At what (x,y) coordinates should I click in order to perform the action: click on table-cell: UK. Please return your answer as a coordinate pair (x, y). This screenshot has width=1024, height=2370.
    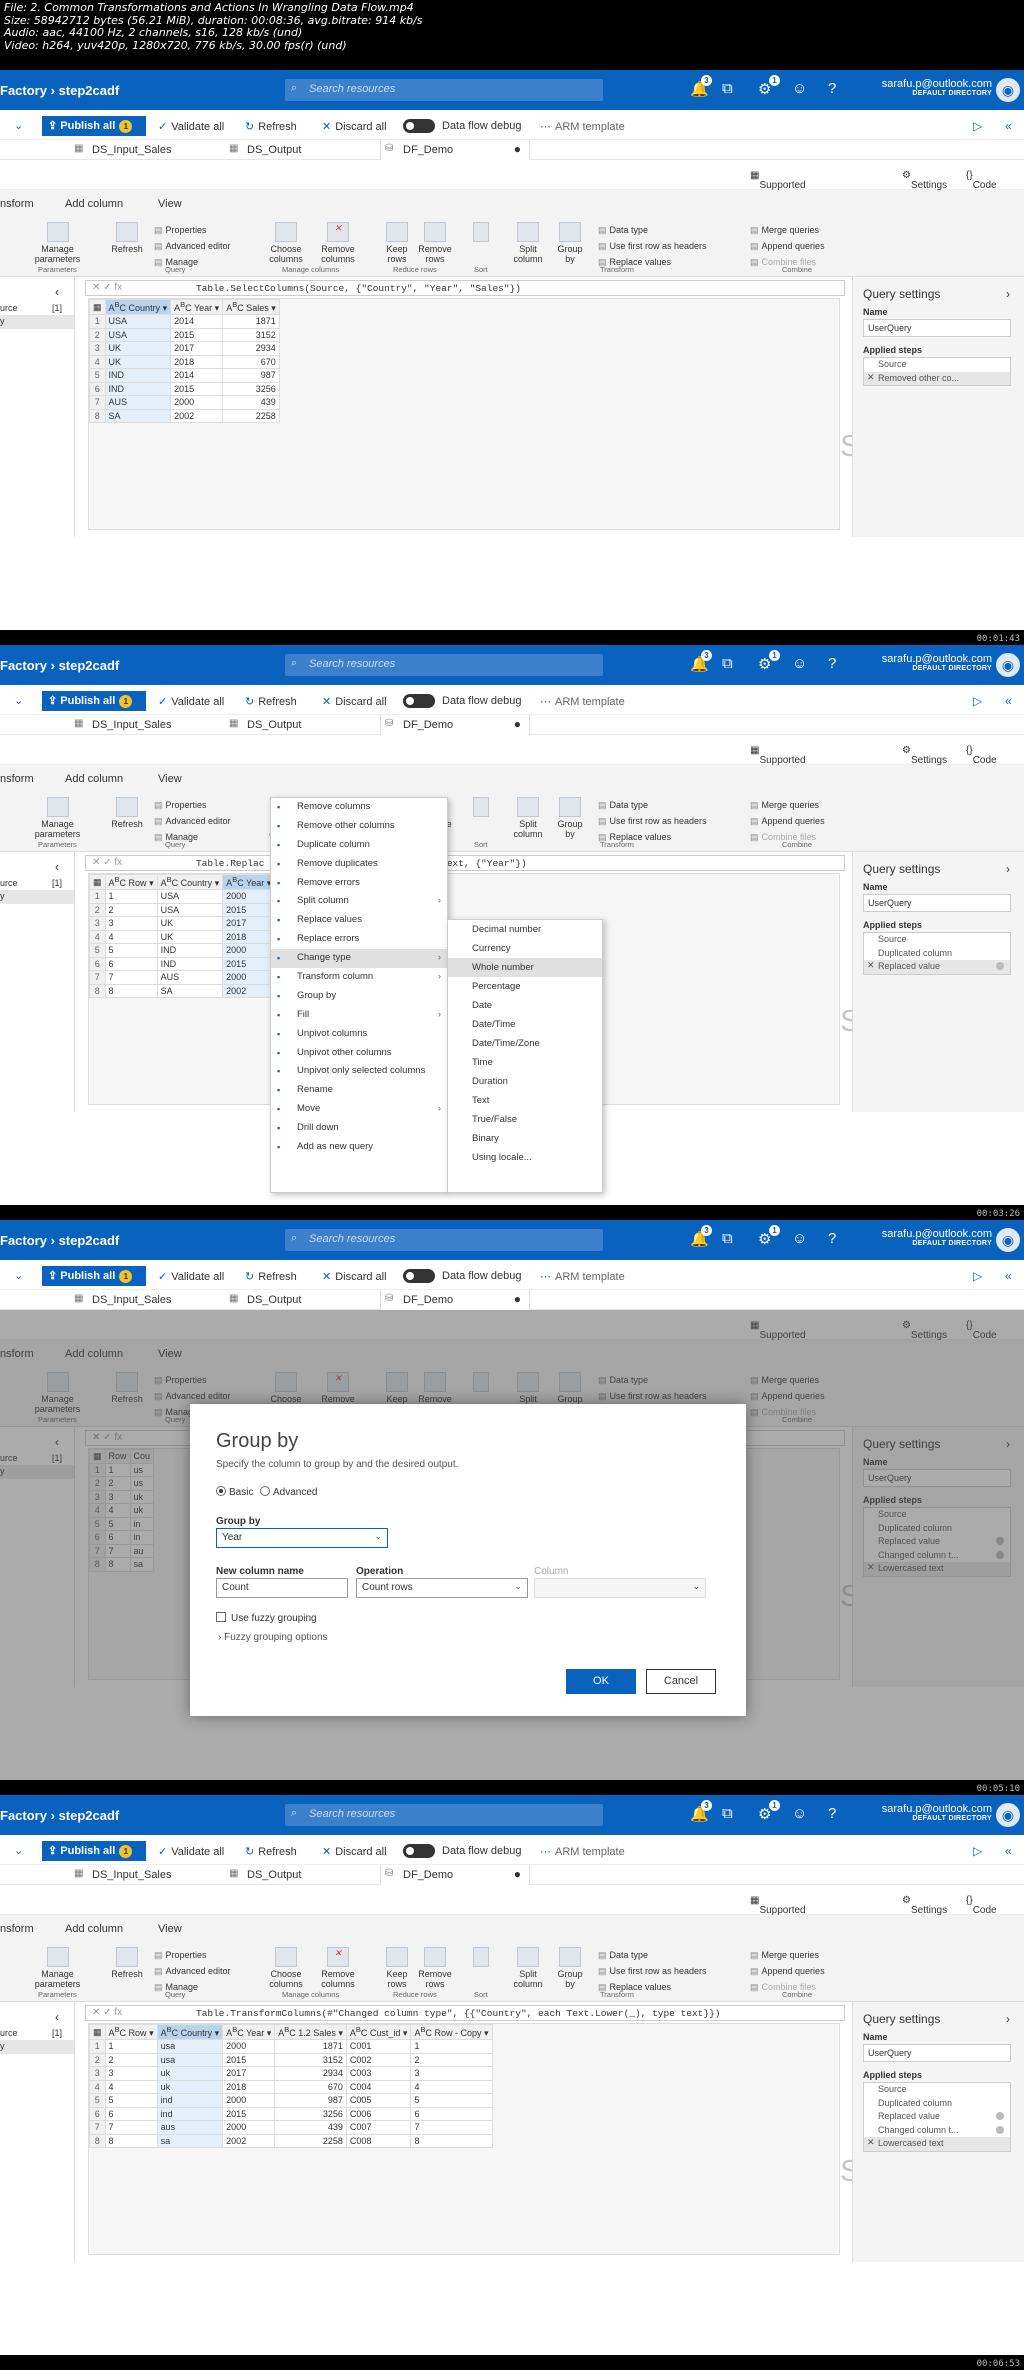
    Looking at the image, I should click on (138, 361).